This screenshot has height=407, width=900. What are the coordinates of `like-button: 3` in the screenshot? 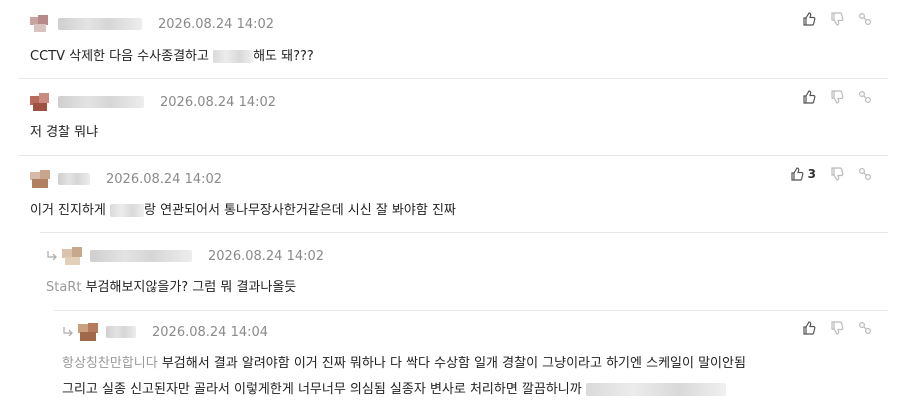 It's located at (803, 174).